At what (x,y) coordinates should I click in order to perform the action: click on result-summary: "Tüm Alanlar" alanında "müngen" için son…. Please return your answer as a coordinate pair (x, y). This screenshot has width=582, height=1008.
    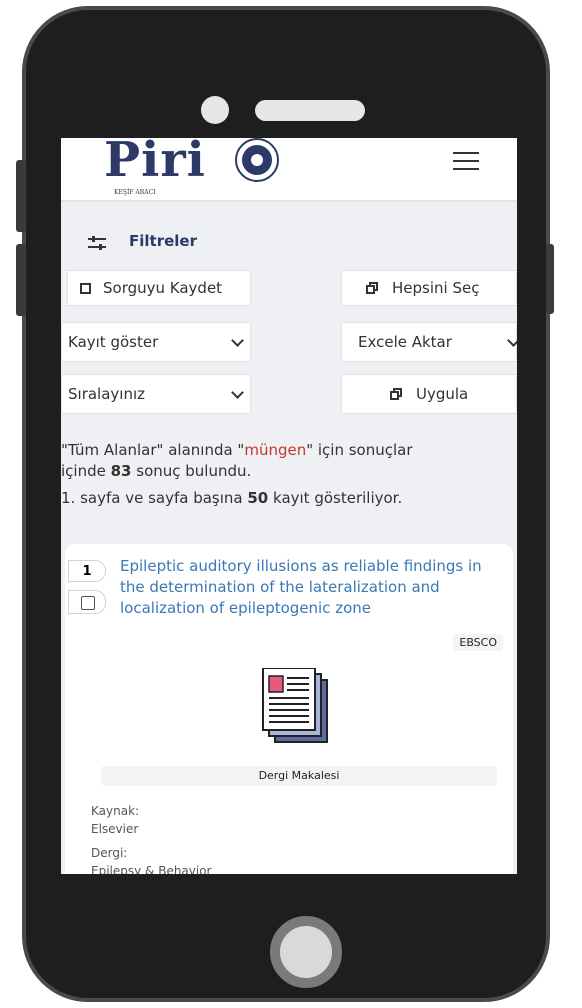
    Looking at the image, I should click on (286, 474).